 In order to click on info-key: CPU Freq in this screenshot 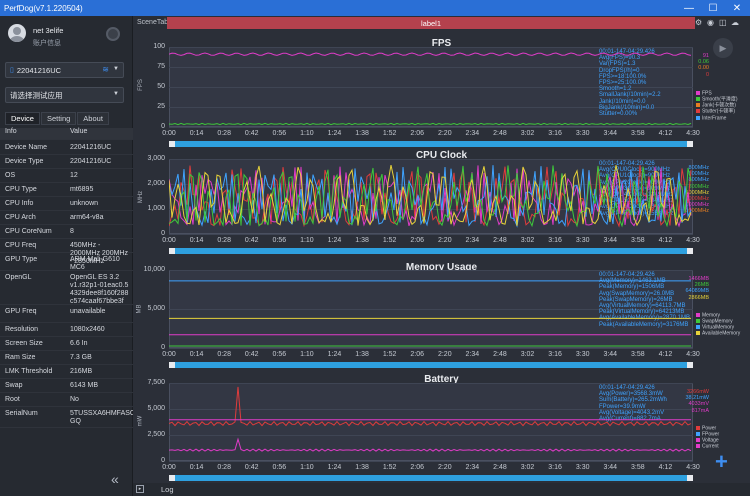, I will do `click(21, 245)`.